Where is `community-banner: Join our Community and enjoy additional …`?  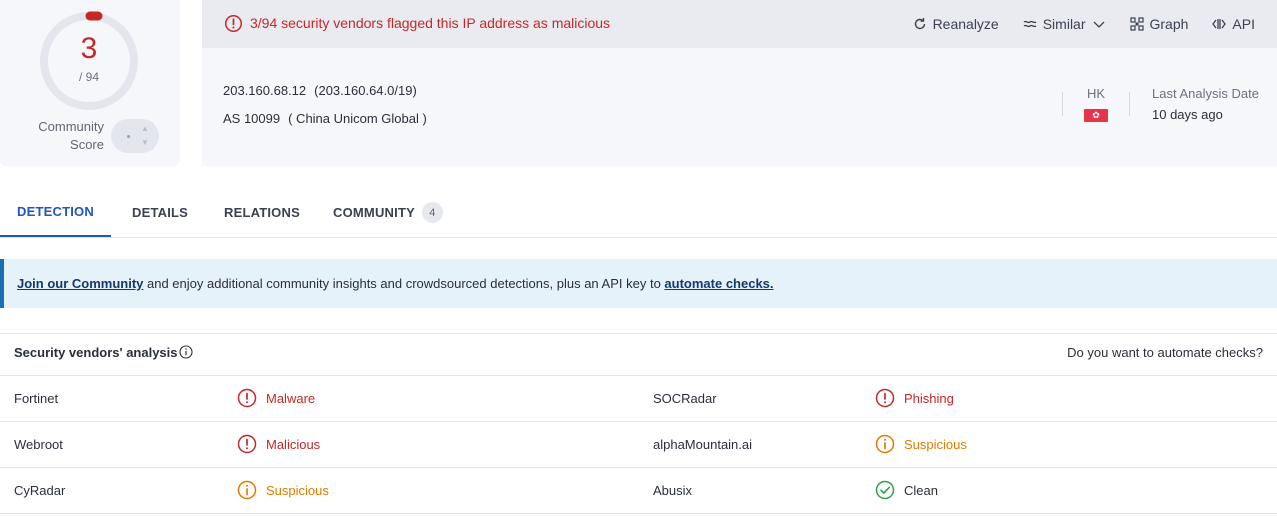 community-banner: Join our Community and enjoy additional … is located at coordinates (638, 283).